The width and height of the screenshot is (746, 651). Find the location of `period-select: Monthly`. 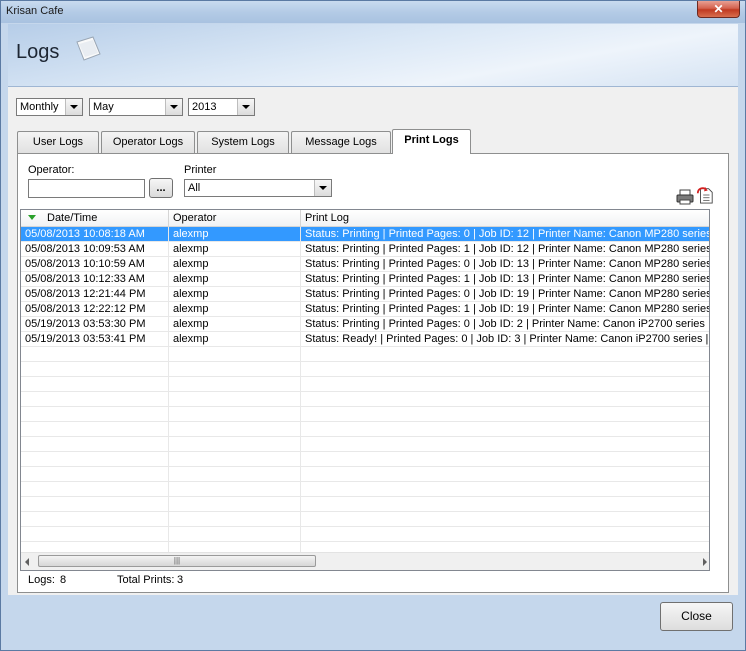

period-select: Monthly is located at coordinates (49, 107).